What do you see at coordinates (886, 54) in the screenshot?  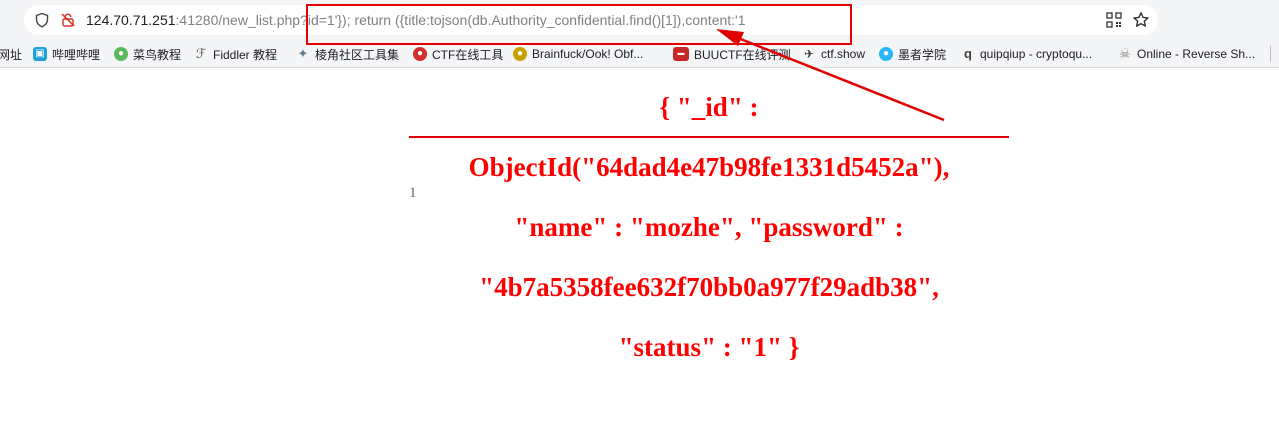 I see `mozhe-icon: ●` at bounding box center [886, 54].